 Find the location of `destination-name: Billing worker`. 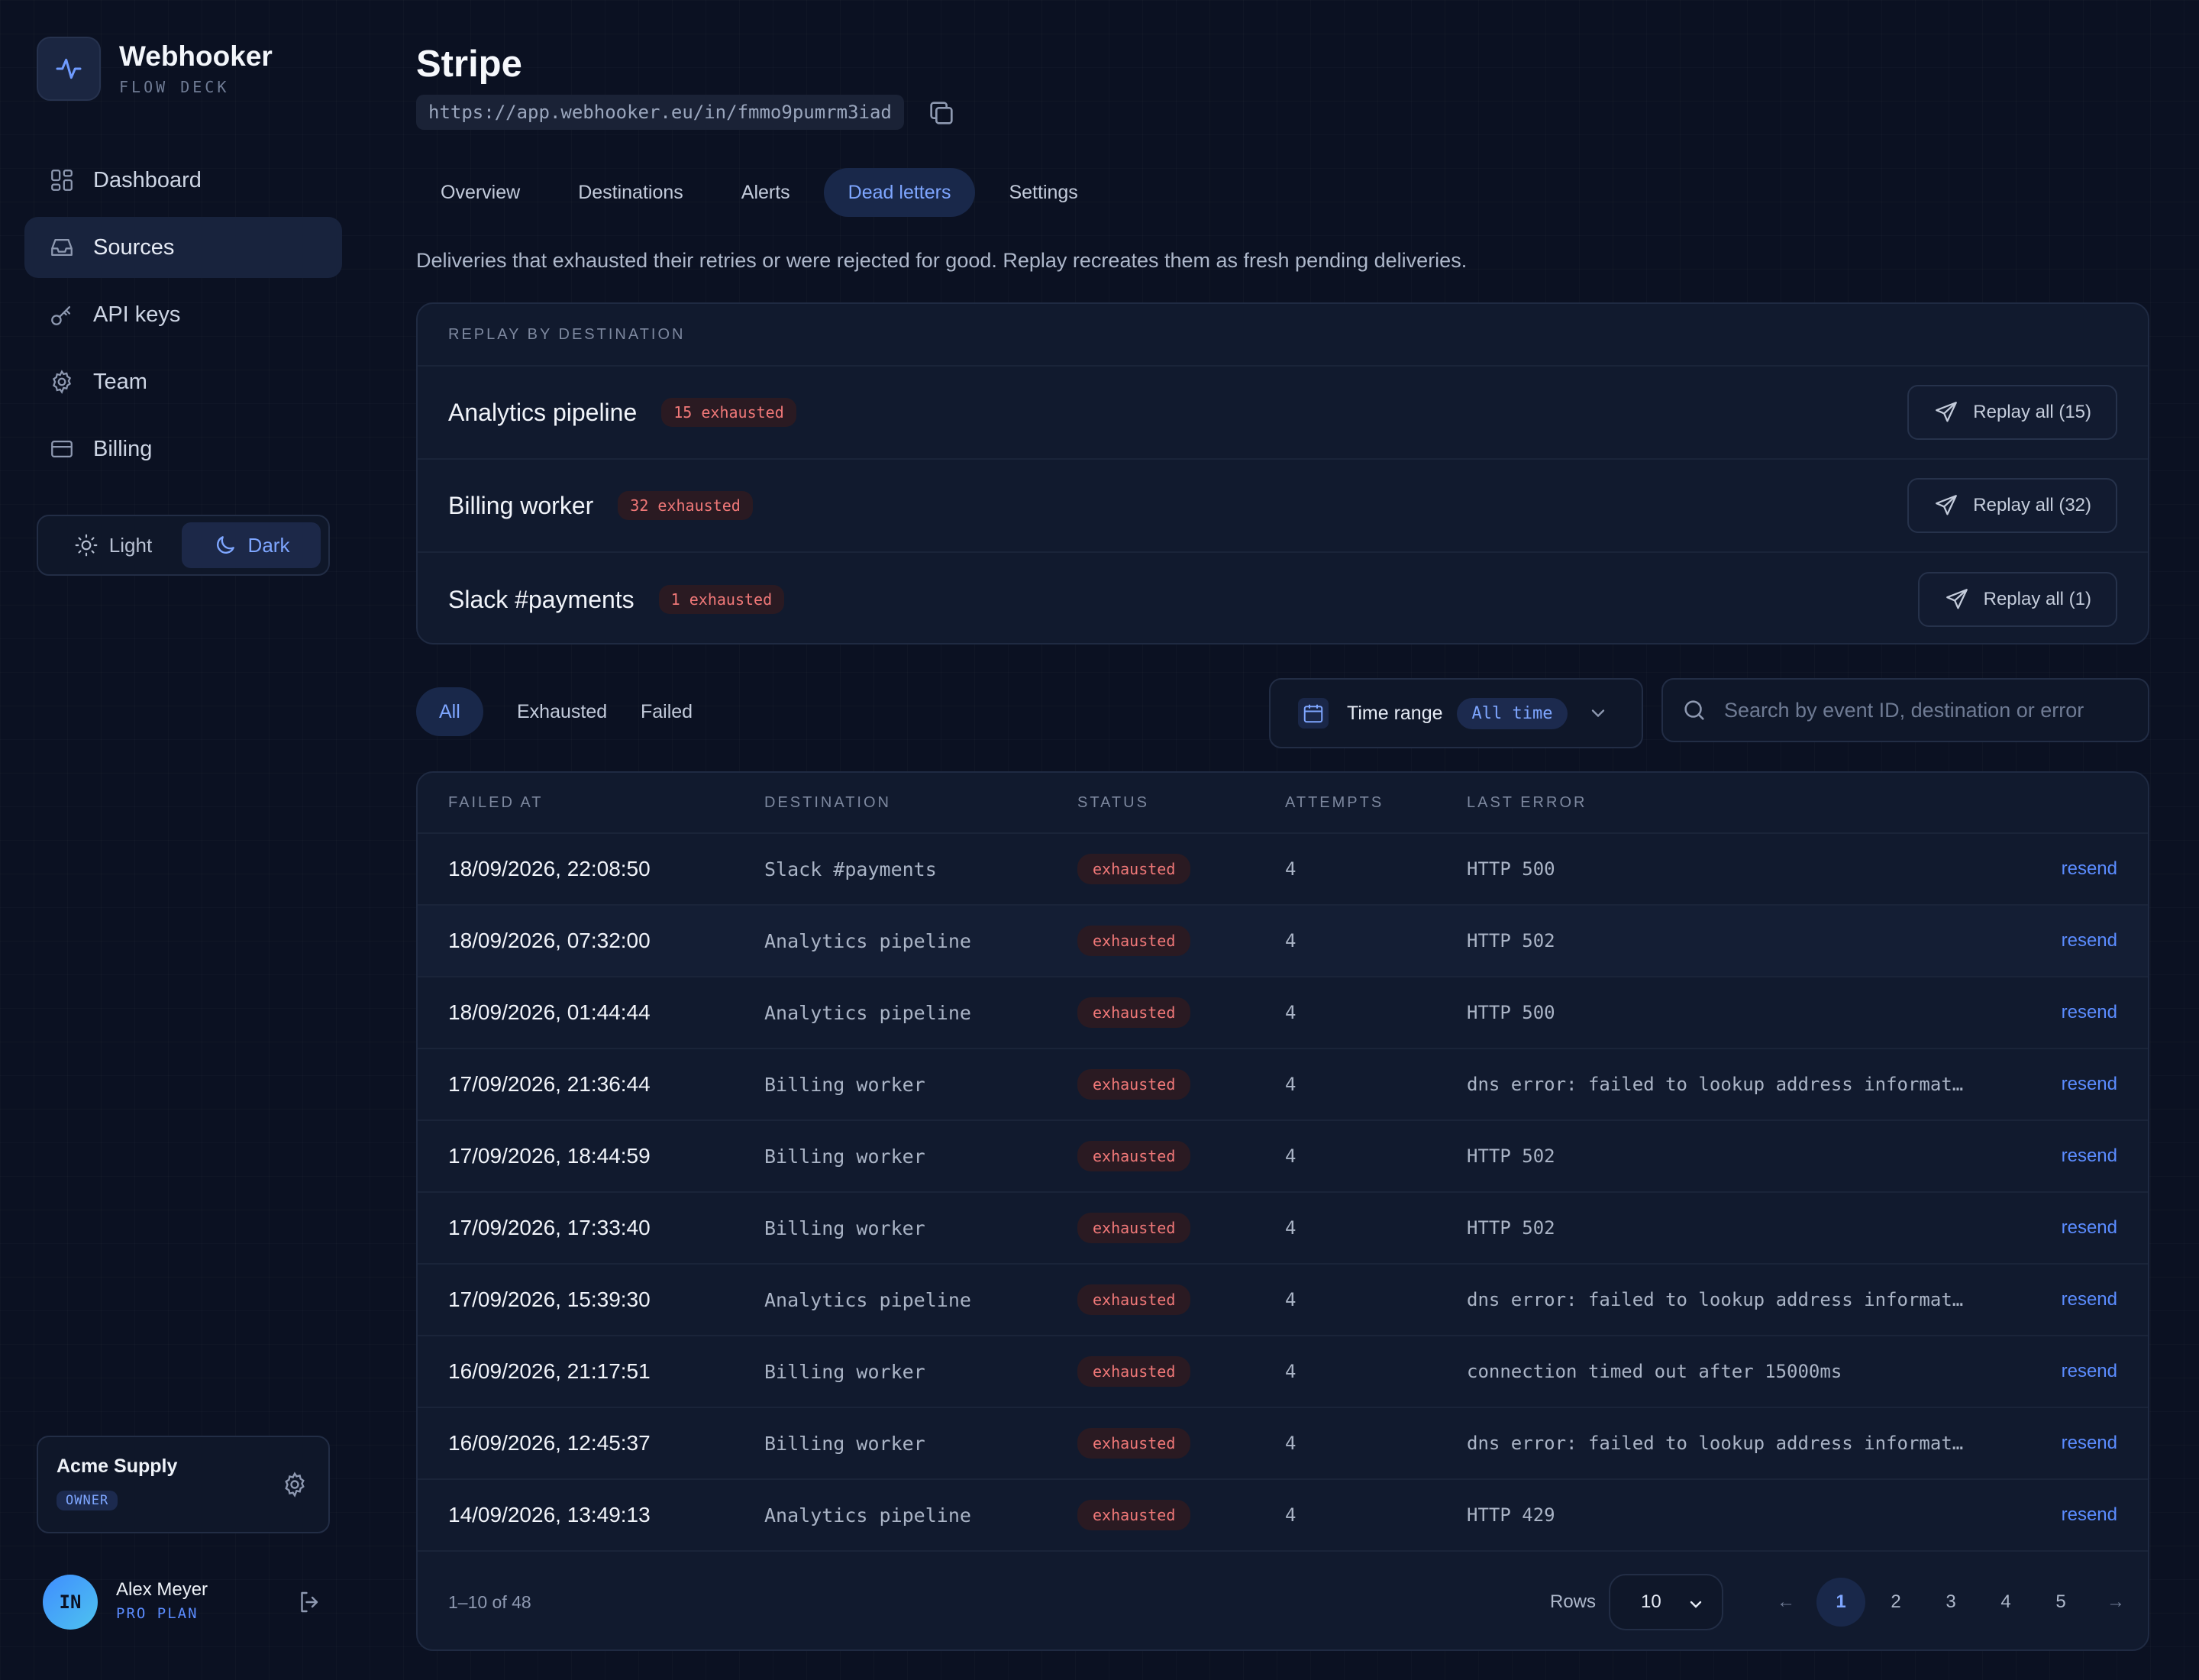

destination-name: Billing worker is located at coordinates (521, 505).